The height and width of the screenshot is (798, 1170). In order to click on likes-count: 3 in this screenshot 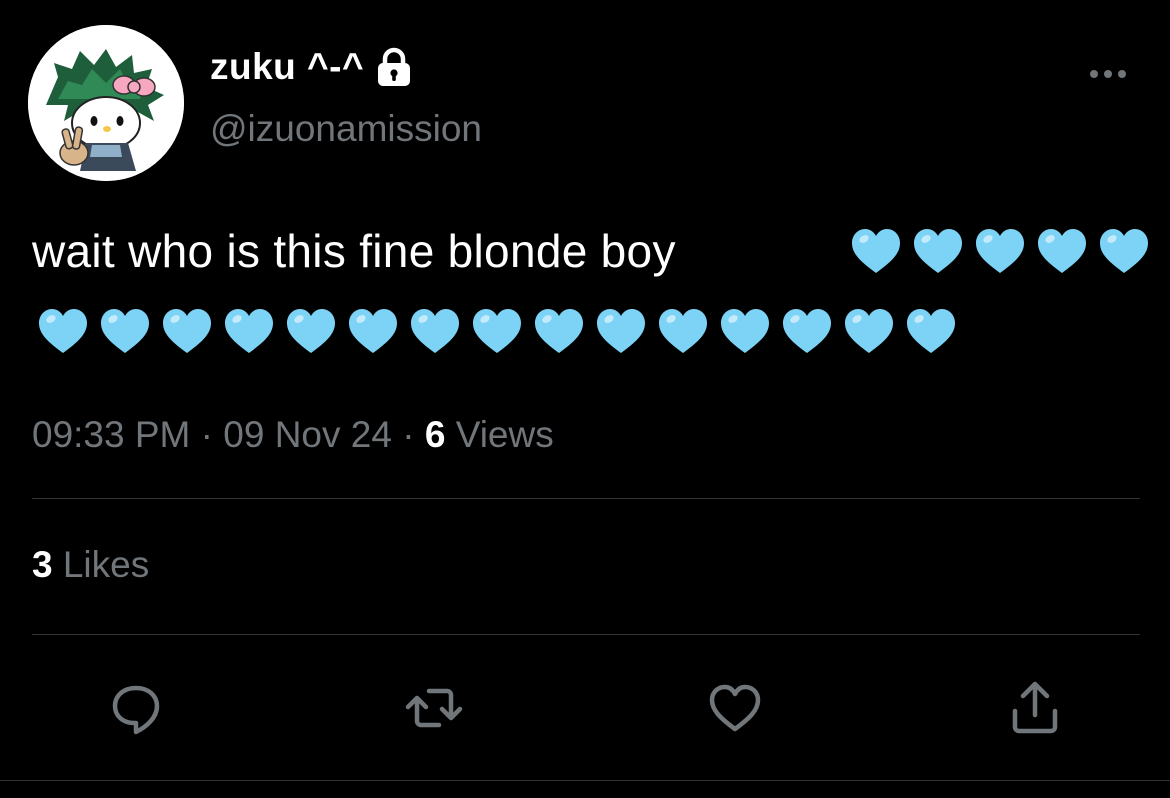, I will do `click(42, 564)`.